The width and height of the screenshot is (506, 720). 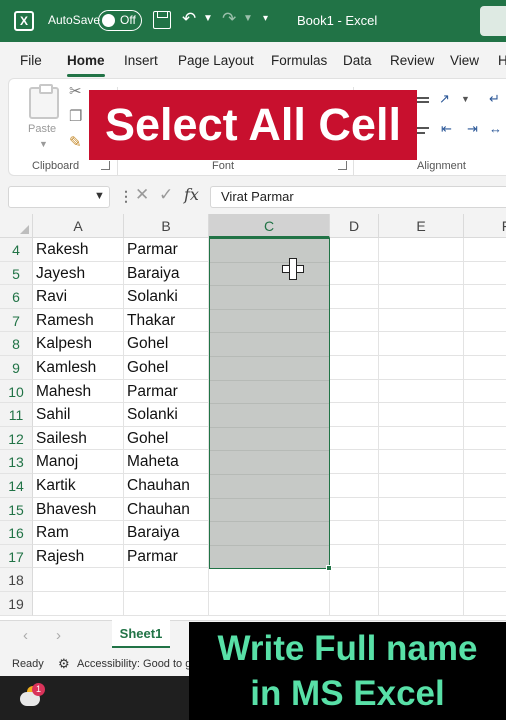 I want to click on tab-formulas: Formulas, so click(x=299, y=60).